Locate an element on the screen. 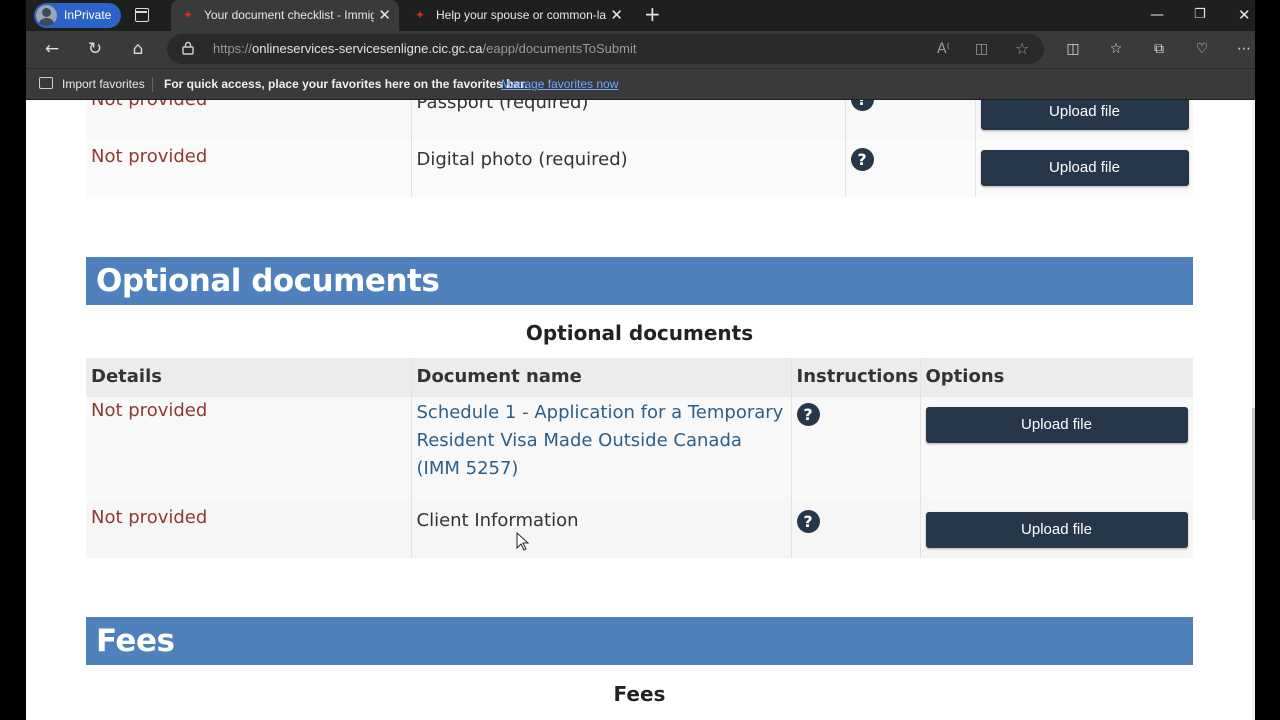 This screenshot has height=720, width=1280. split-screen-icon: ◫ is located at coordinates (1073, 49).